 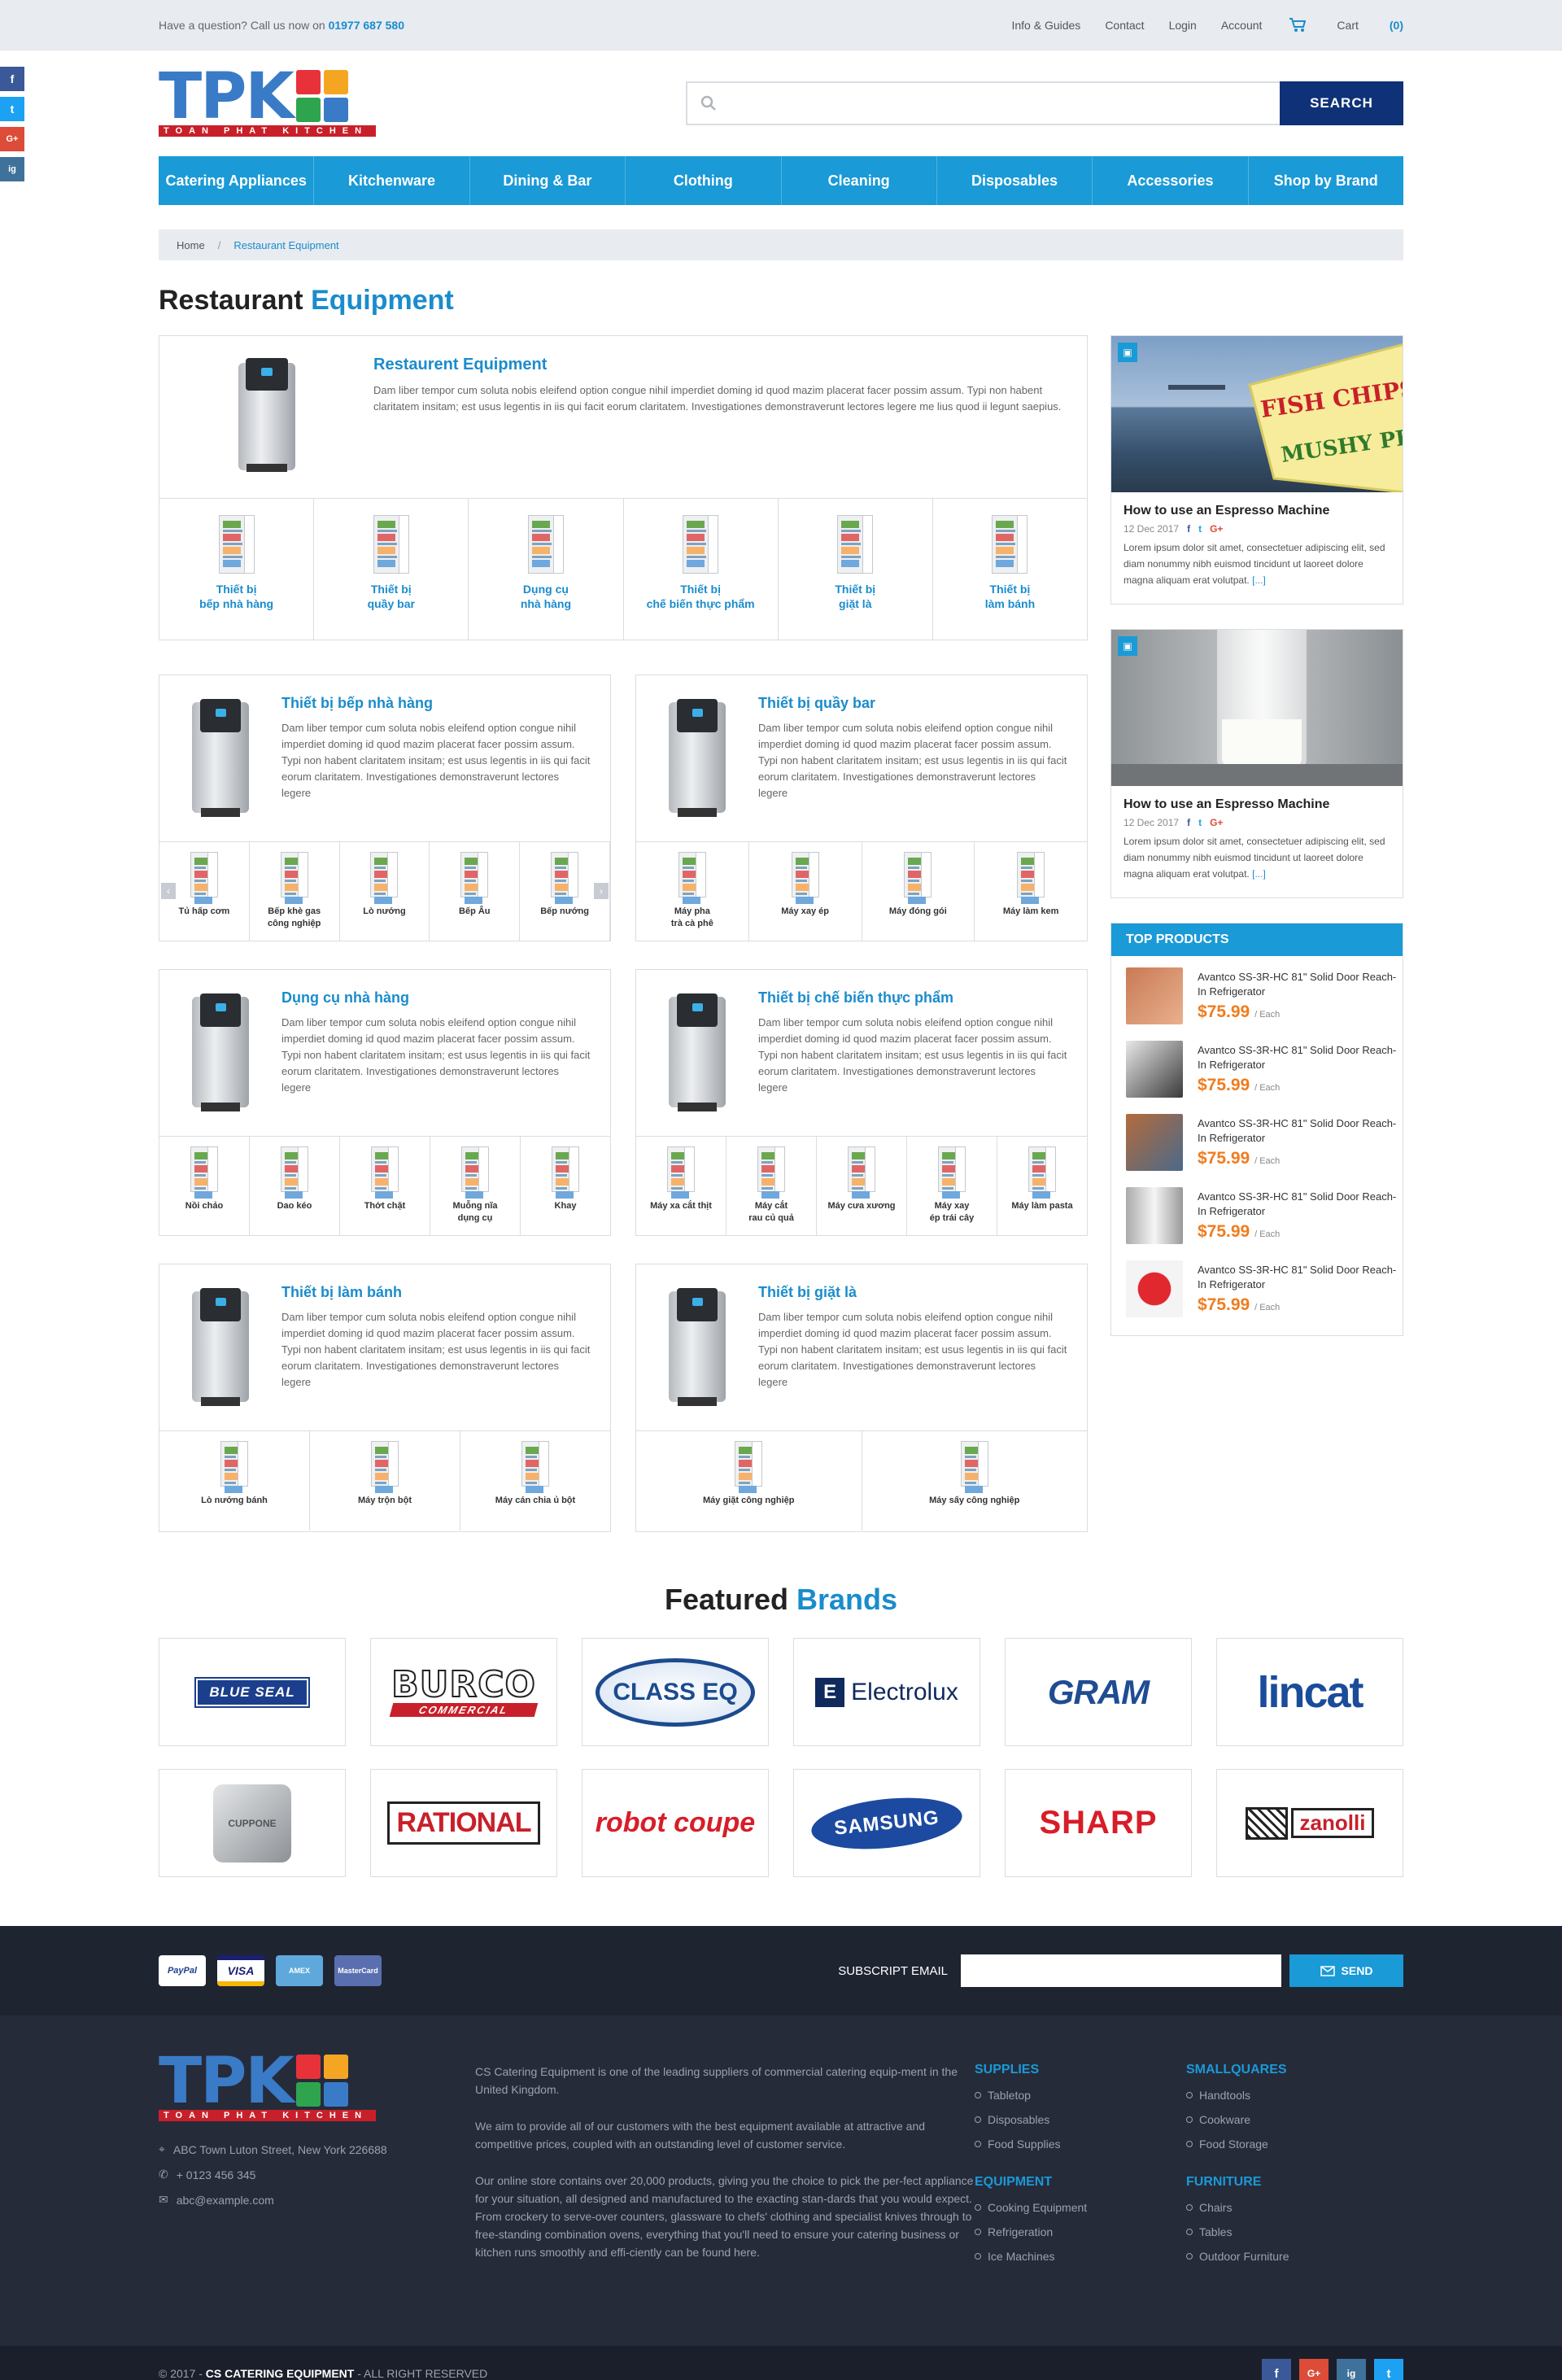 What do you see at coordinates (681, 1187) in the screenshot?
I see `subcategory-tile: Máy xa cắt thịt` at bounding box center [681, 1187].